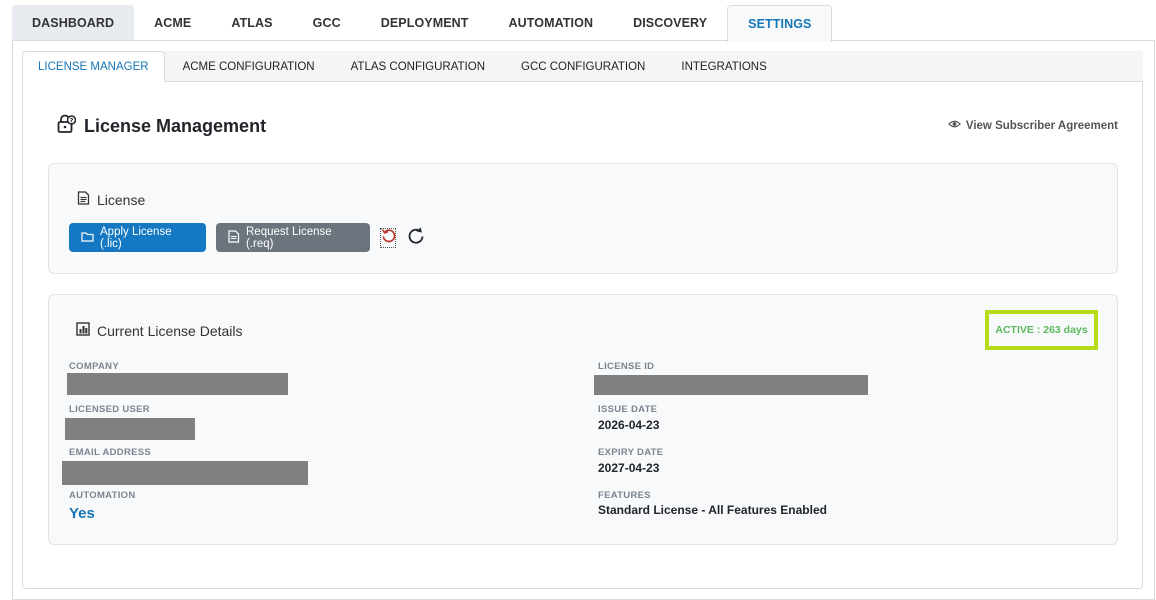  What do you see at coordinates (94, 366) in the screenshot?
I see `company-label: COMPANY` at bounding box center [94, 366].